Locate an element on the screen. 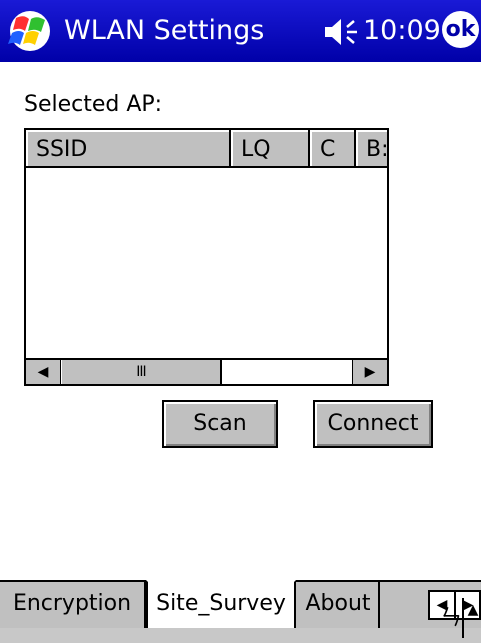  list-header: SSID LQ C B: is located at coordinates (206, 150).